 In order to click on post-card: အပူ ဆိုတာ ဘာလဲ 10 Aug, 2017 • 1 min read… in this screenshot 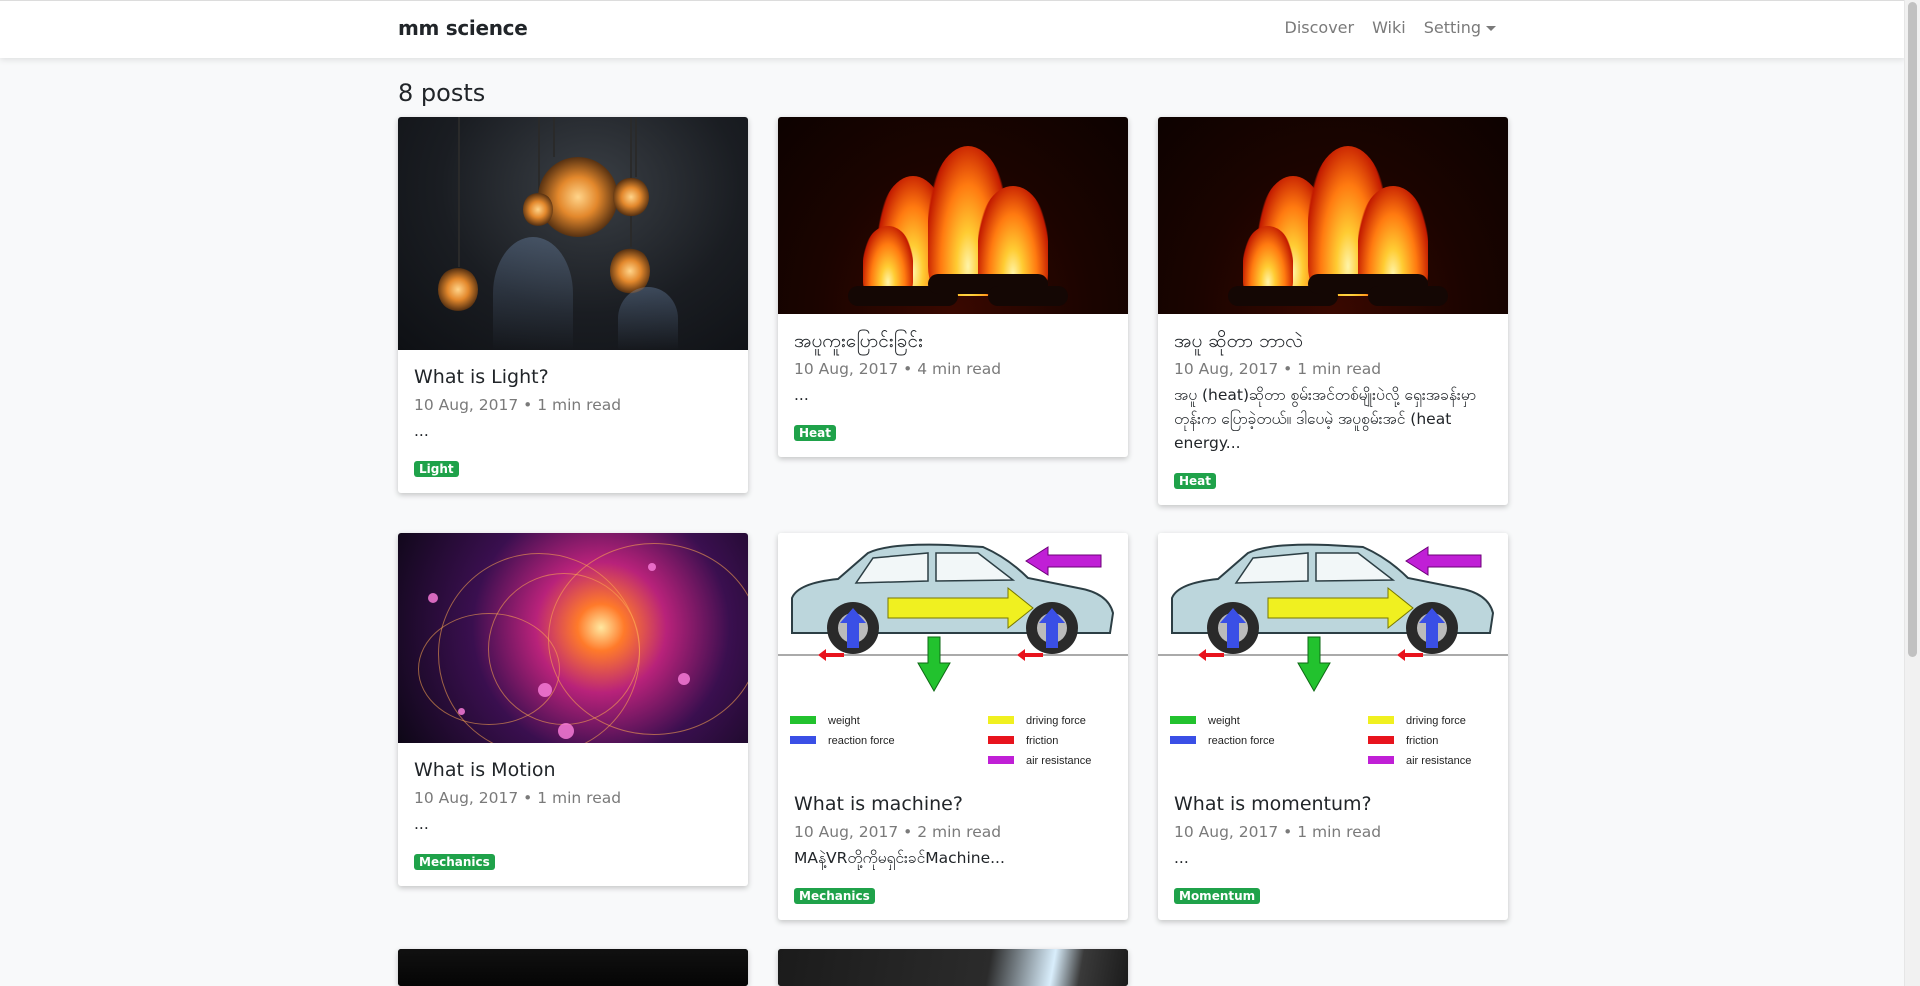, I will do `click(1333, 311)`.